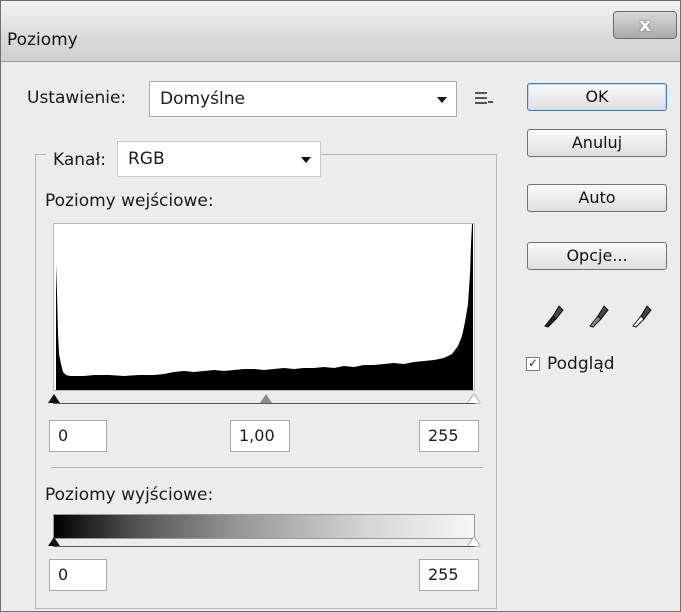 This screenshot has height=612, width=681. I want to click on preview-checkbox: ✓, so click(533, 364).